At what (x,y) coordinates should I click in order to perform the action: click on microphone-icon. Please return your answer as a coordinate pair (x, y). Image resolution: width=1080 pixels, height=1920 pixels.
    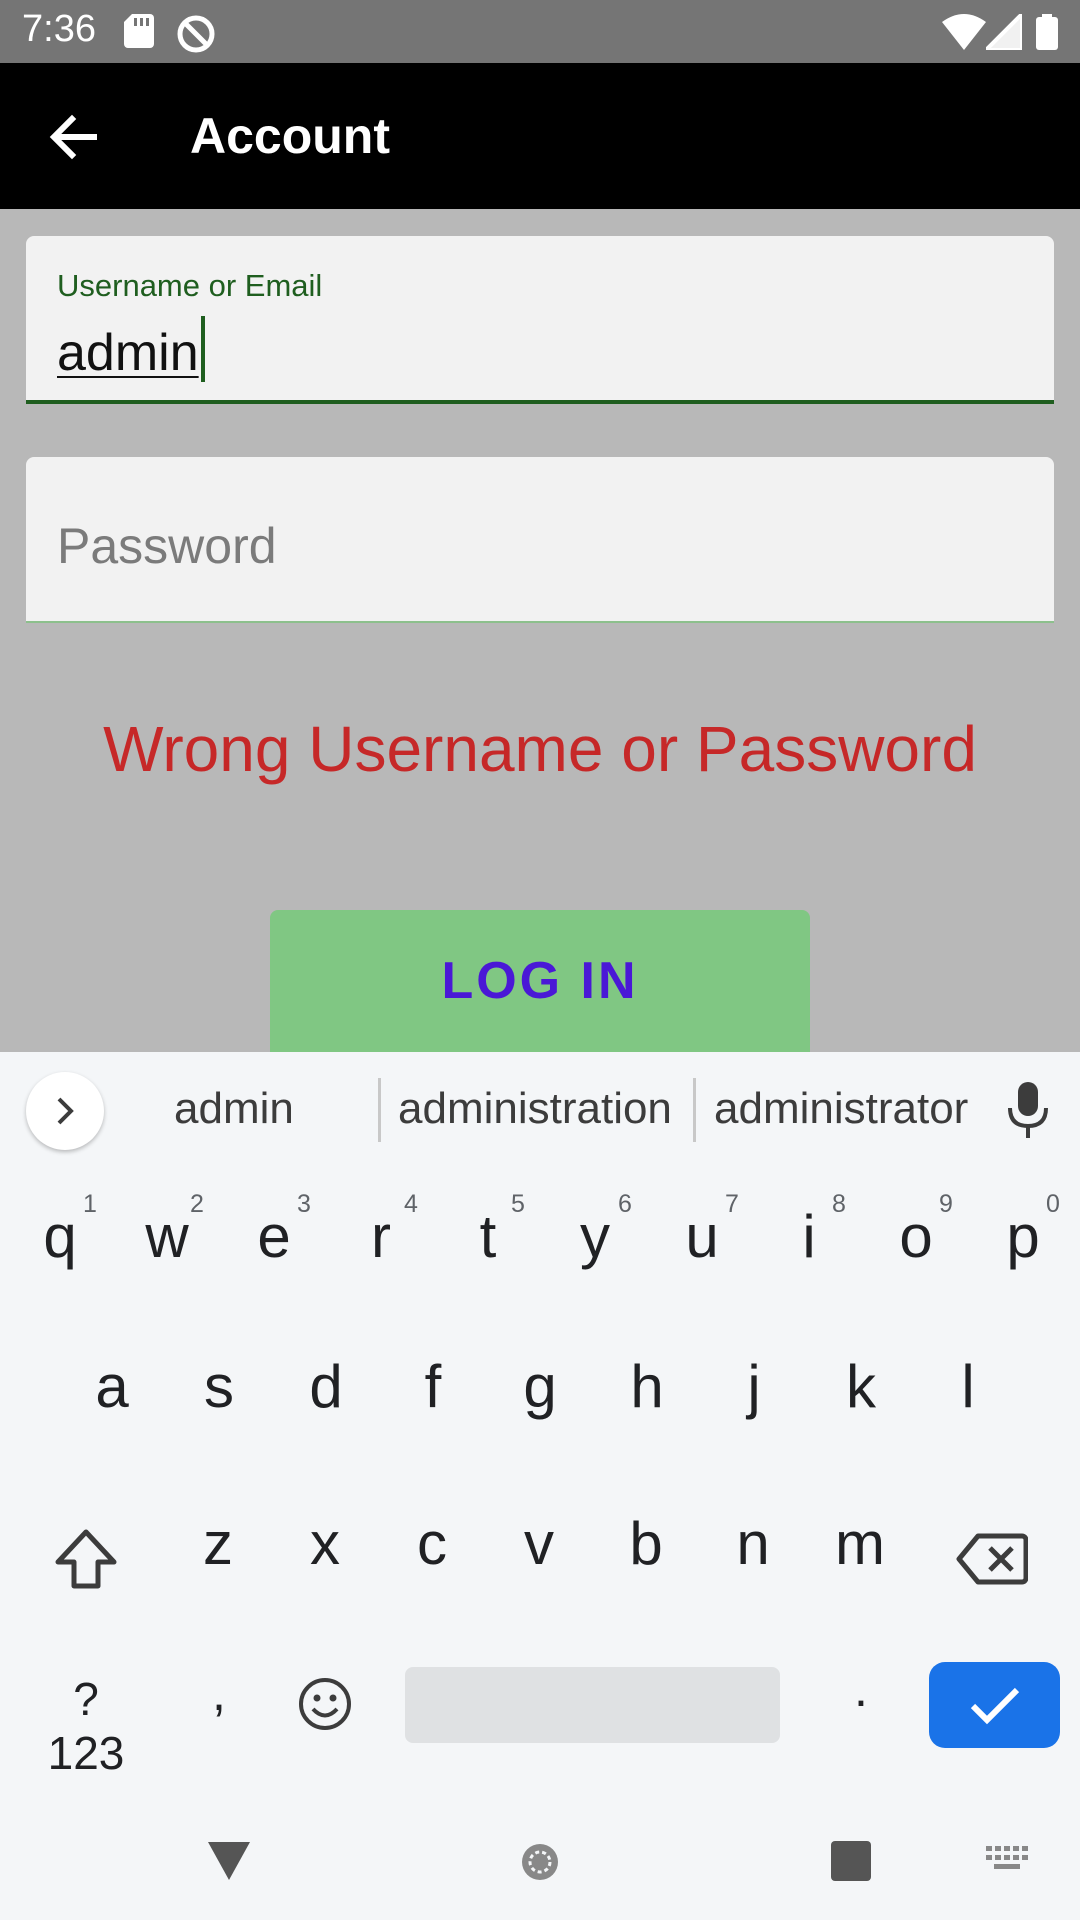
    Looking at the image, I should click on (1028, 1110).